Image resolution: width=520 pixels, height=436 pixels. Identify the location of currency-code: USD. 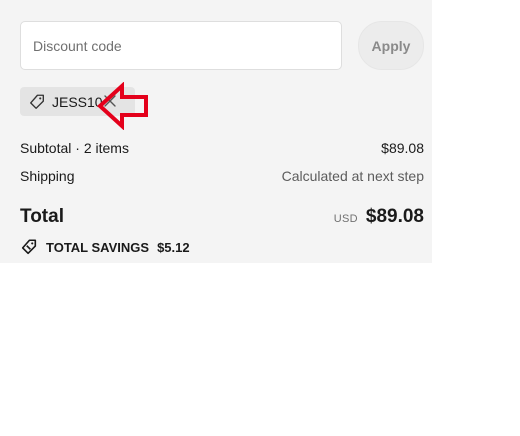
(345, 219).